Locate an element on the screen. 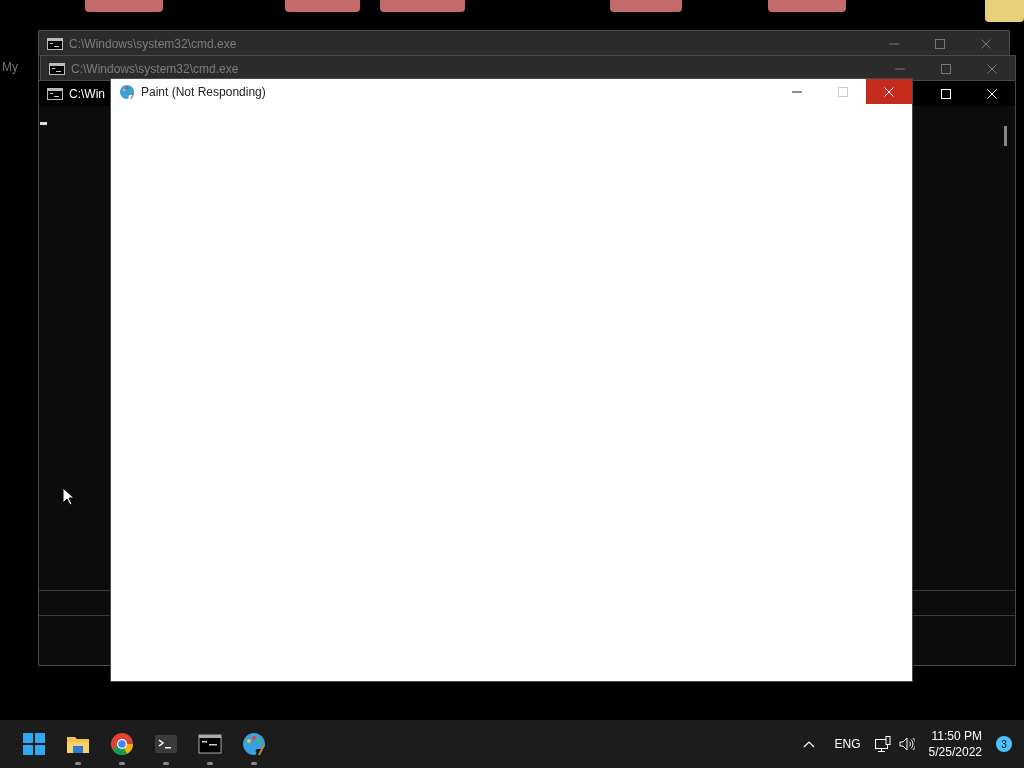  clock-date: 5/25/2022 is located at coordinates (955, 752).